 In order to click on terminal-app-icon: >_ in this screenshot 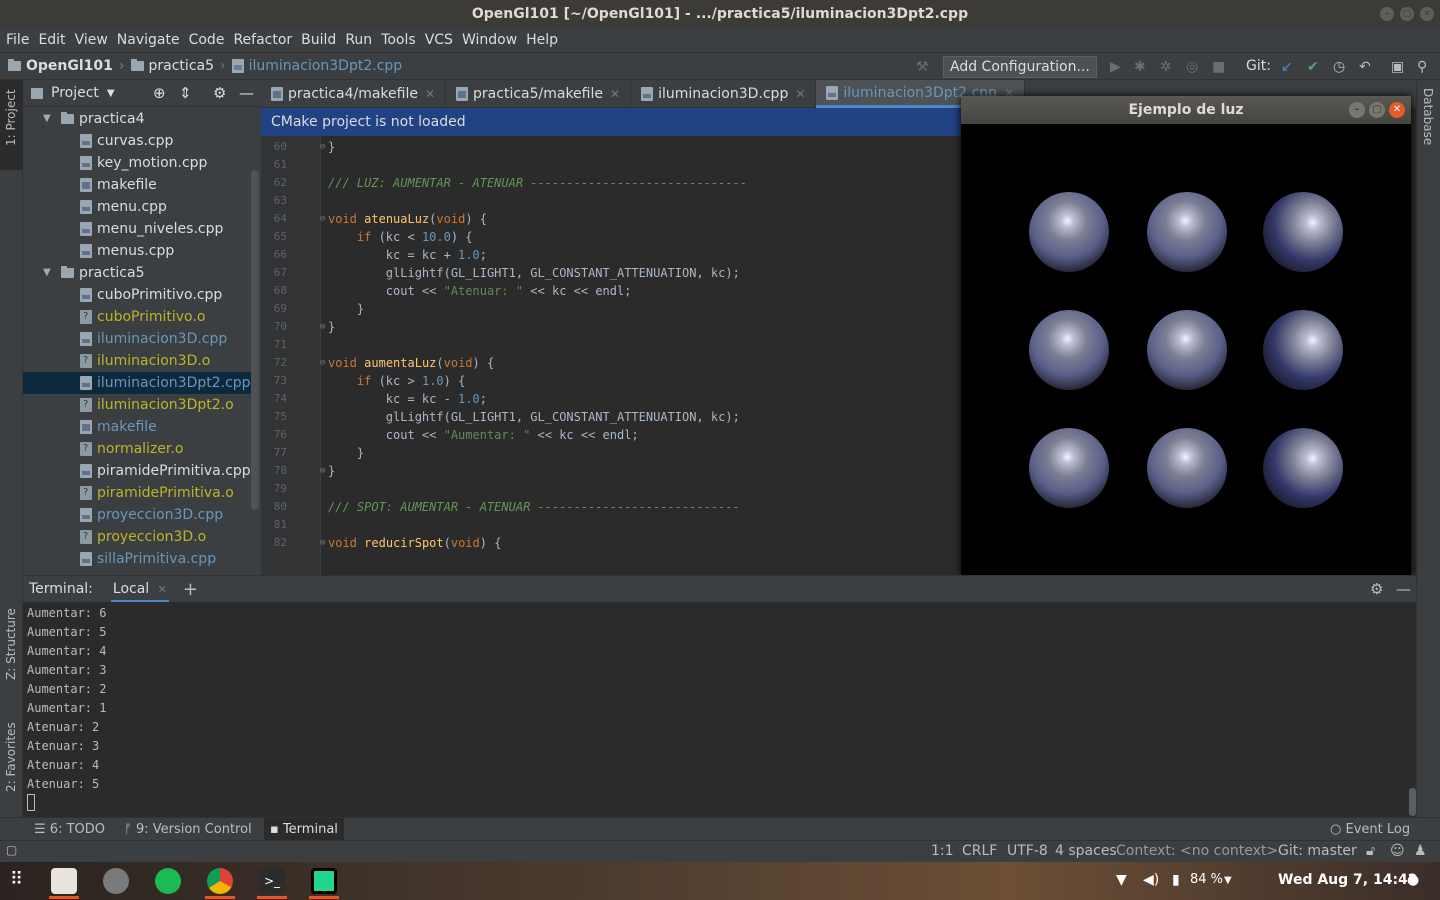, I will do `click(272, 881)`.